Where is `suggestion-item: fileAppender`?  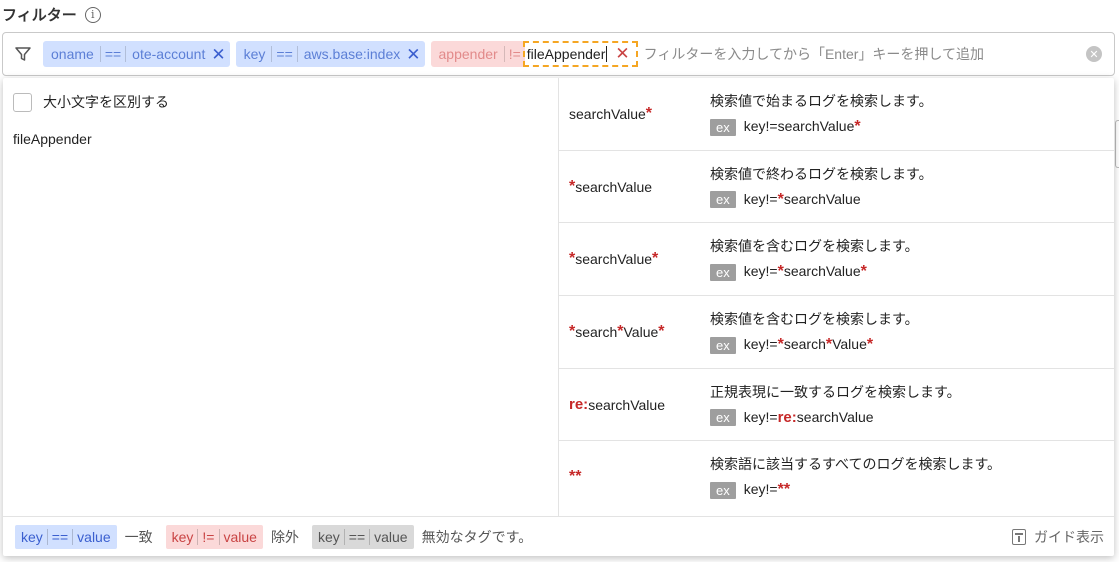 suggestion-item: fileAppender is located at coordinates (52, 139).